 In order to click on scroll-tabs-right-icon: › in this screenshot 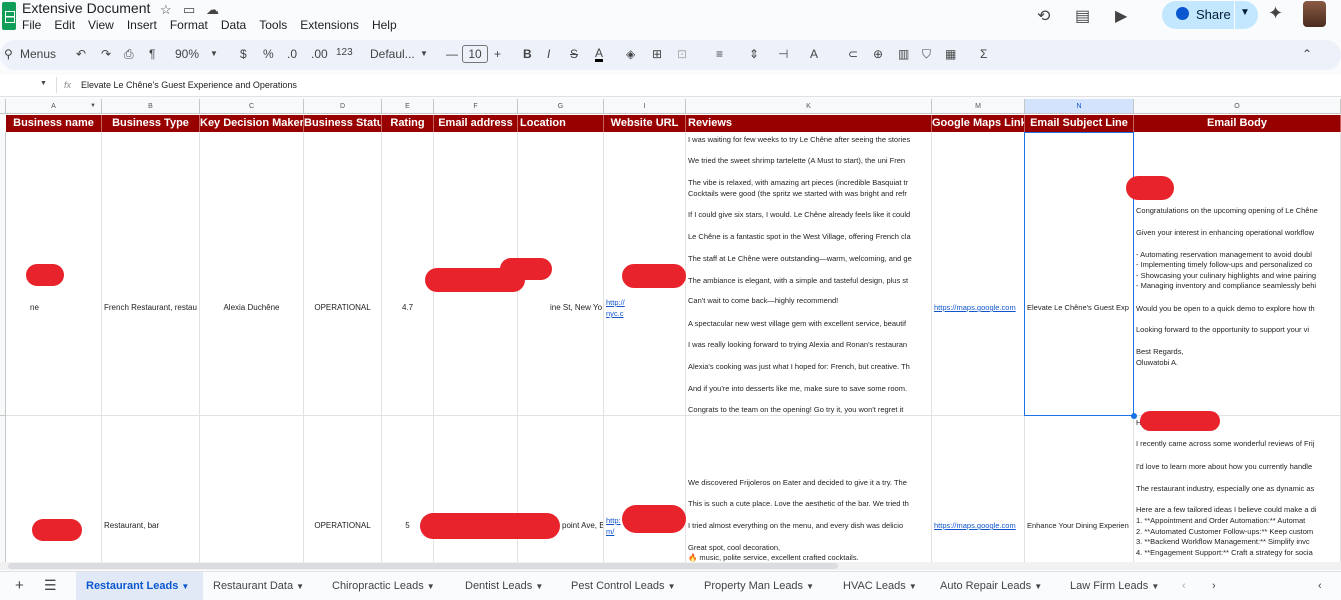, I will do `click(1214, 586)`.